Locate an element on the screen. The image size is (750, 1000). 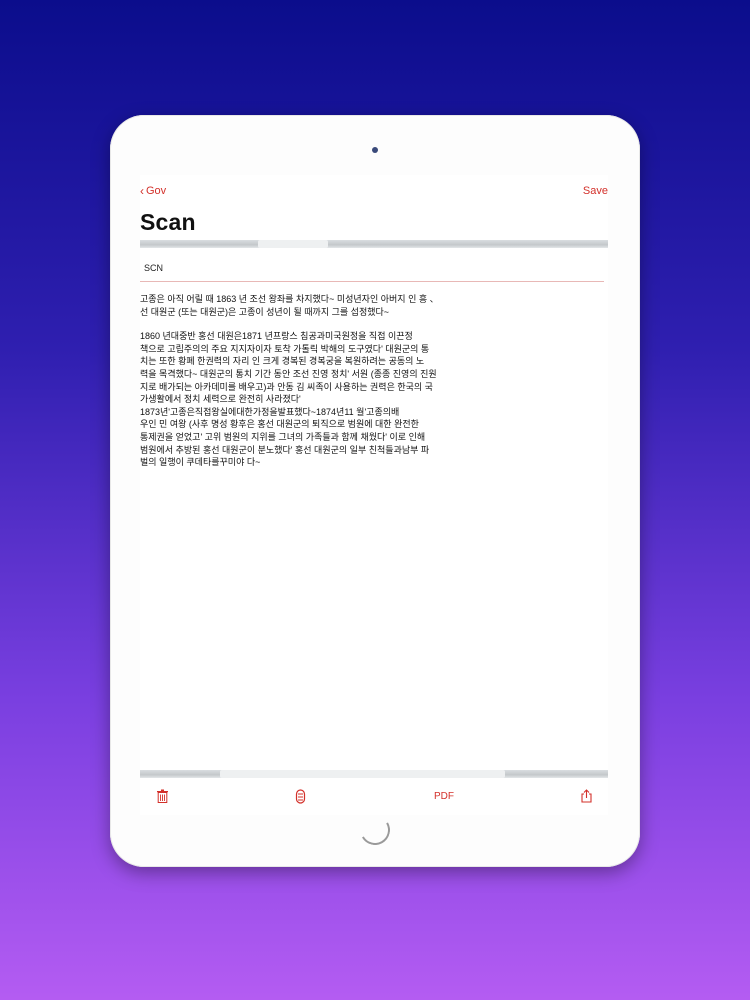
scan-button is located at coordinates (300, 796).